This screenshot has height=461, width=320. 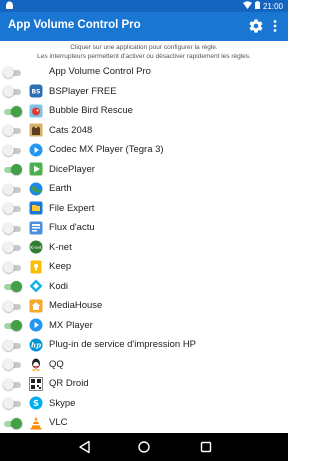 What do you see at coordinates (62, 403) in the screenshot?
I see `app-name: Skype` at bounding box center [62, 403].